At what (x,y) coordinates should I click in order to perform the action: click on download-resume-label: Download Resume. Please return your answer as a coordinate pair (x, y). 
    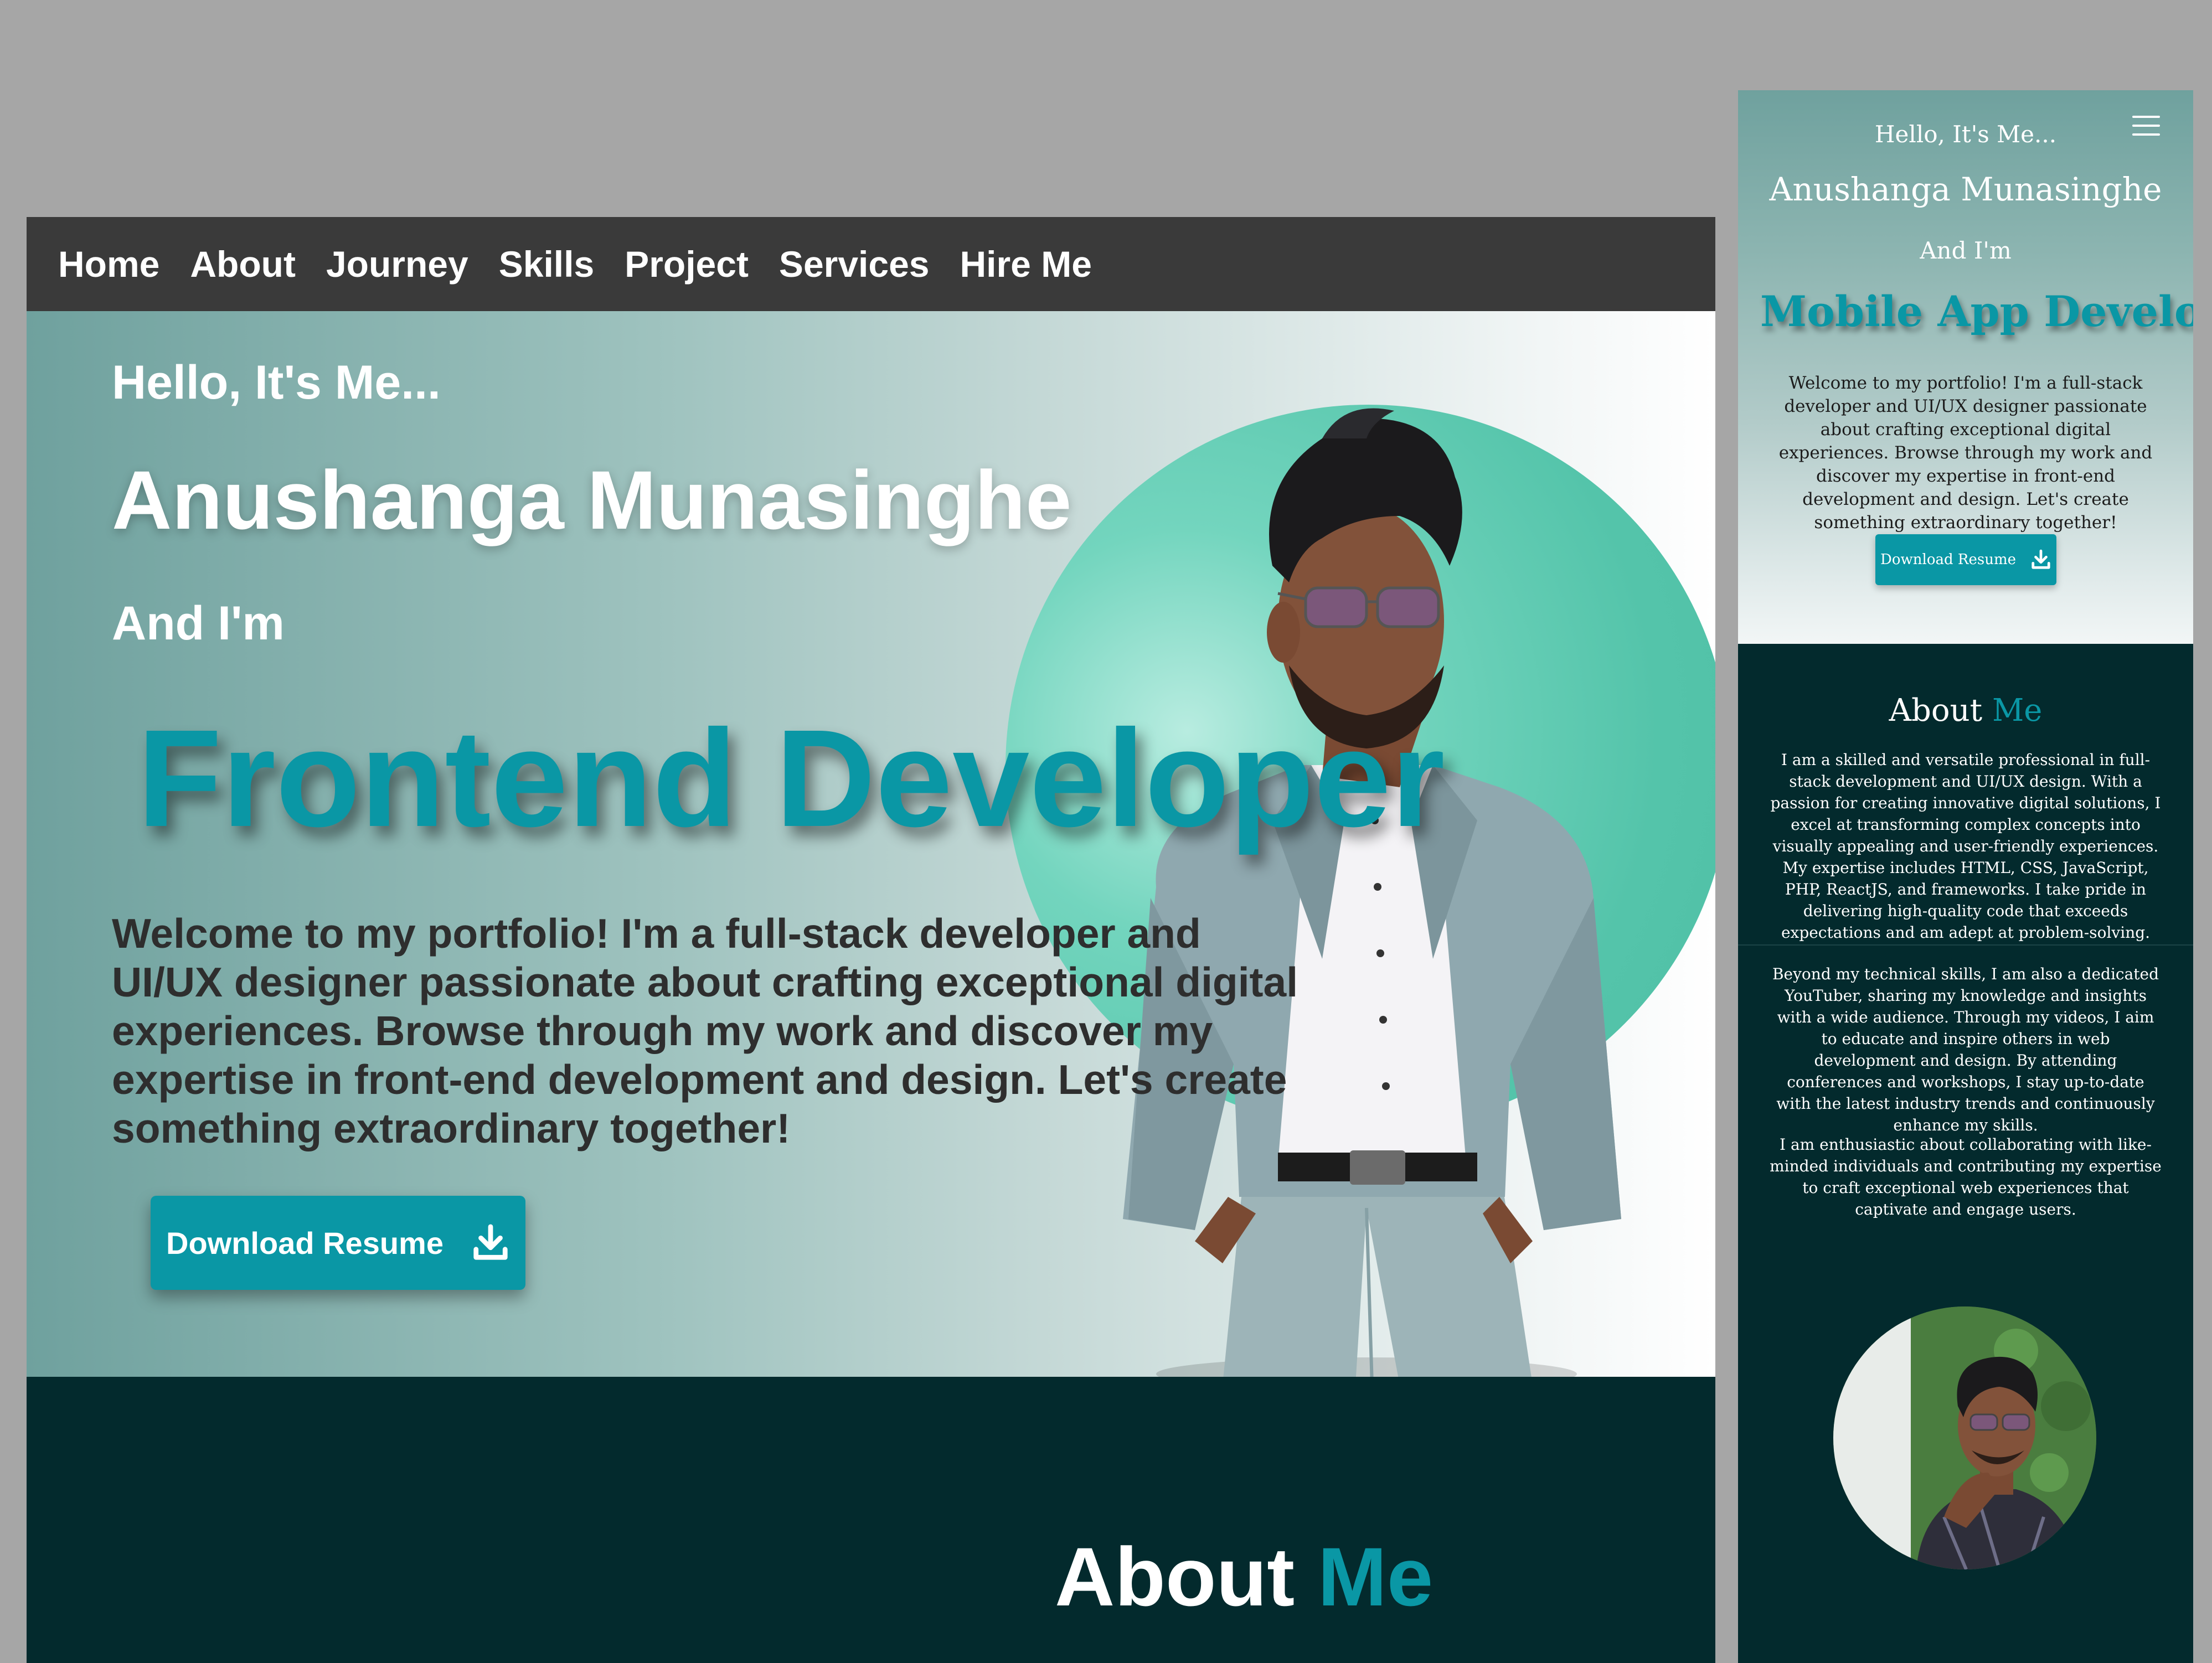
    Looking at the image, I should click on (305, 1243).